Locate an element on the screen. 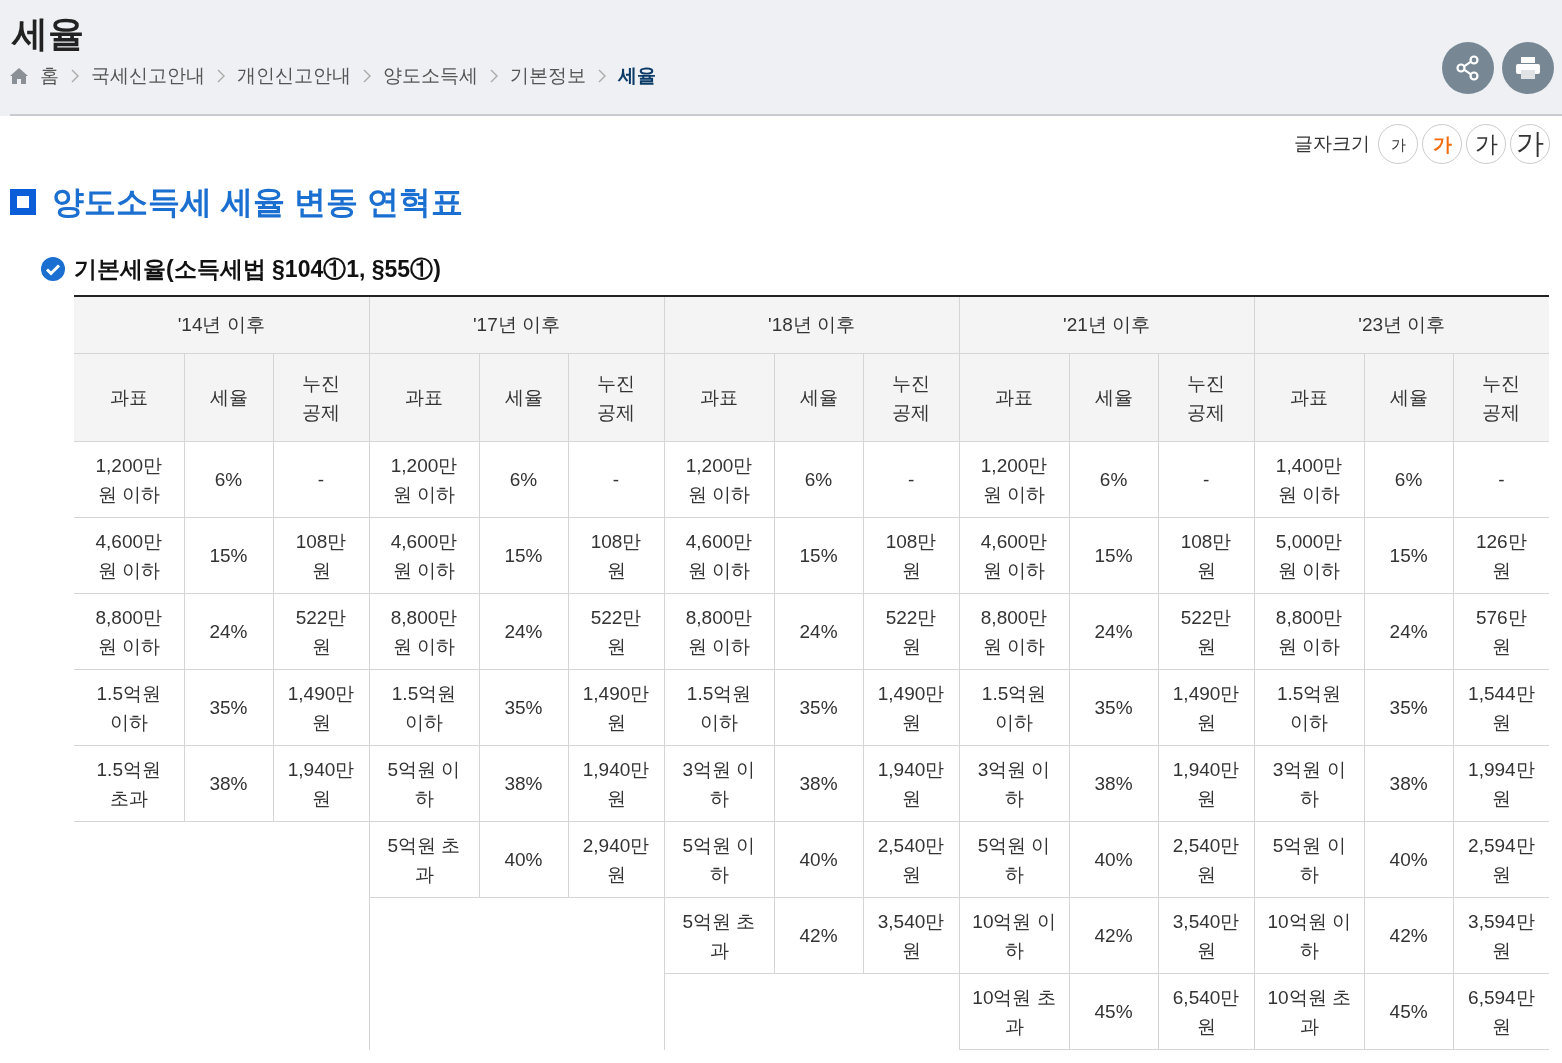  table-cell: 3,540만 원 is located at coordinates (1206, 935).